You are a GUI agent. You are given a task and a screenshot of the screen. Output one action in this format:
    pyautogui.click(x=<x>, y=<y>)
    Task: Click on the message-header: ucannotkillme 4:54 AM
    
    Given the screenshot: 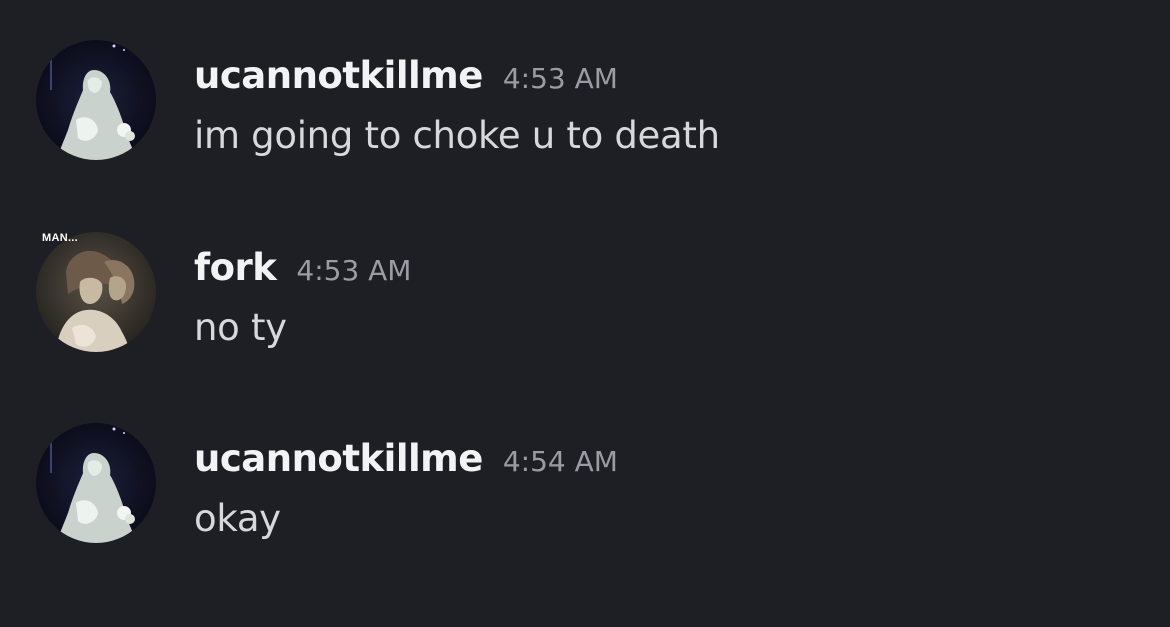 What is the action you would take?
    pyautogui.click(x=406, y=462)
    